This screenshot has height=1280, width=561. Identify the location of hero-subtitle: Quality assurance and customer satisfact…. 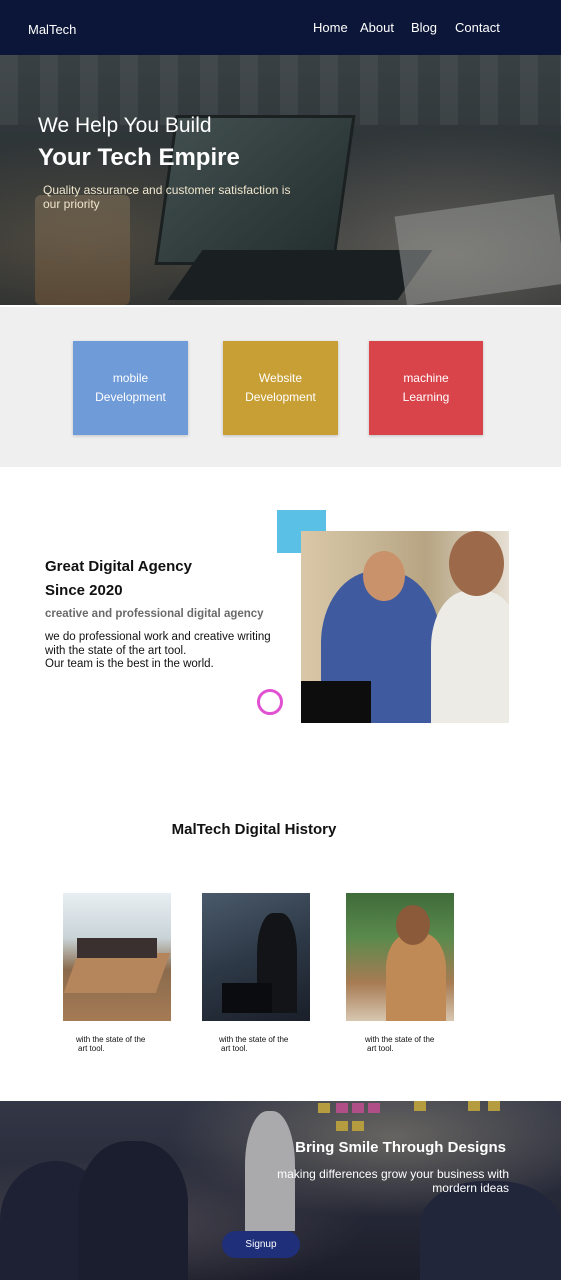
(167, 197).